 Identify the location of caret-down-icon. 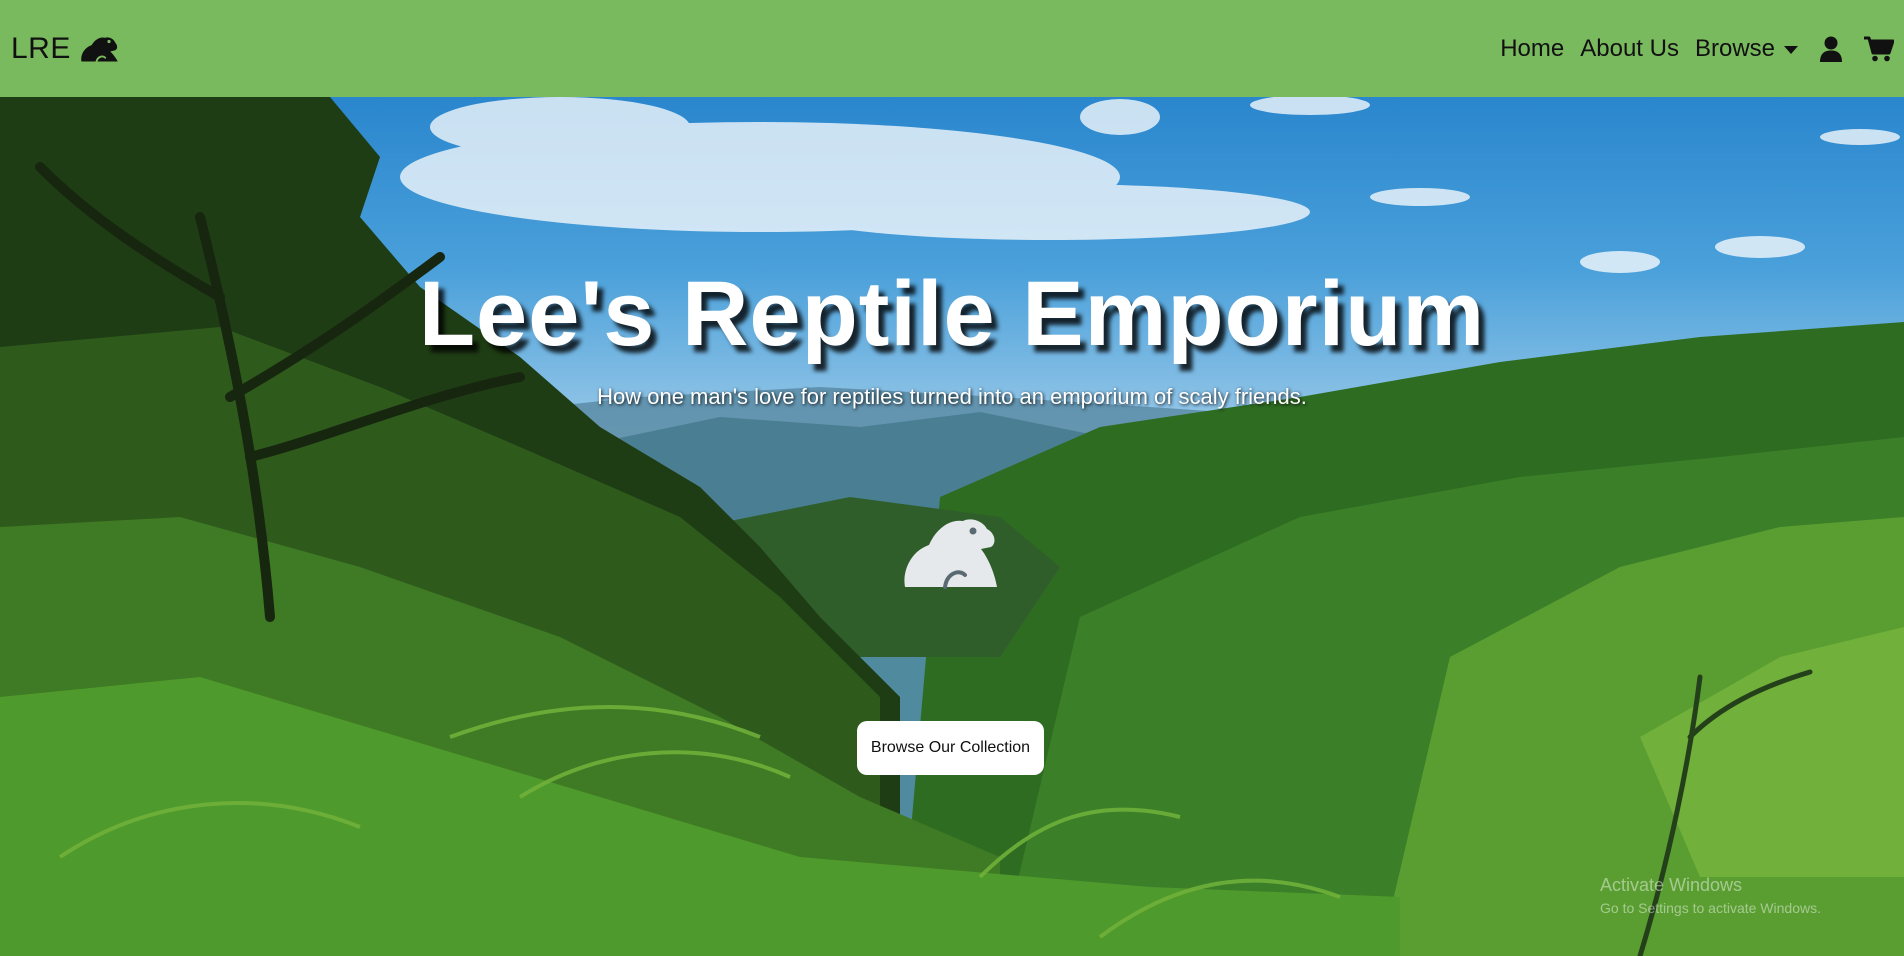
(1791, 49).